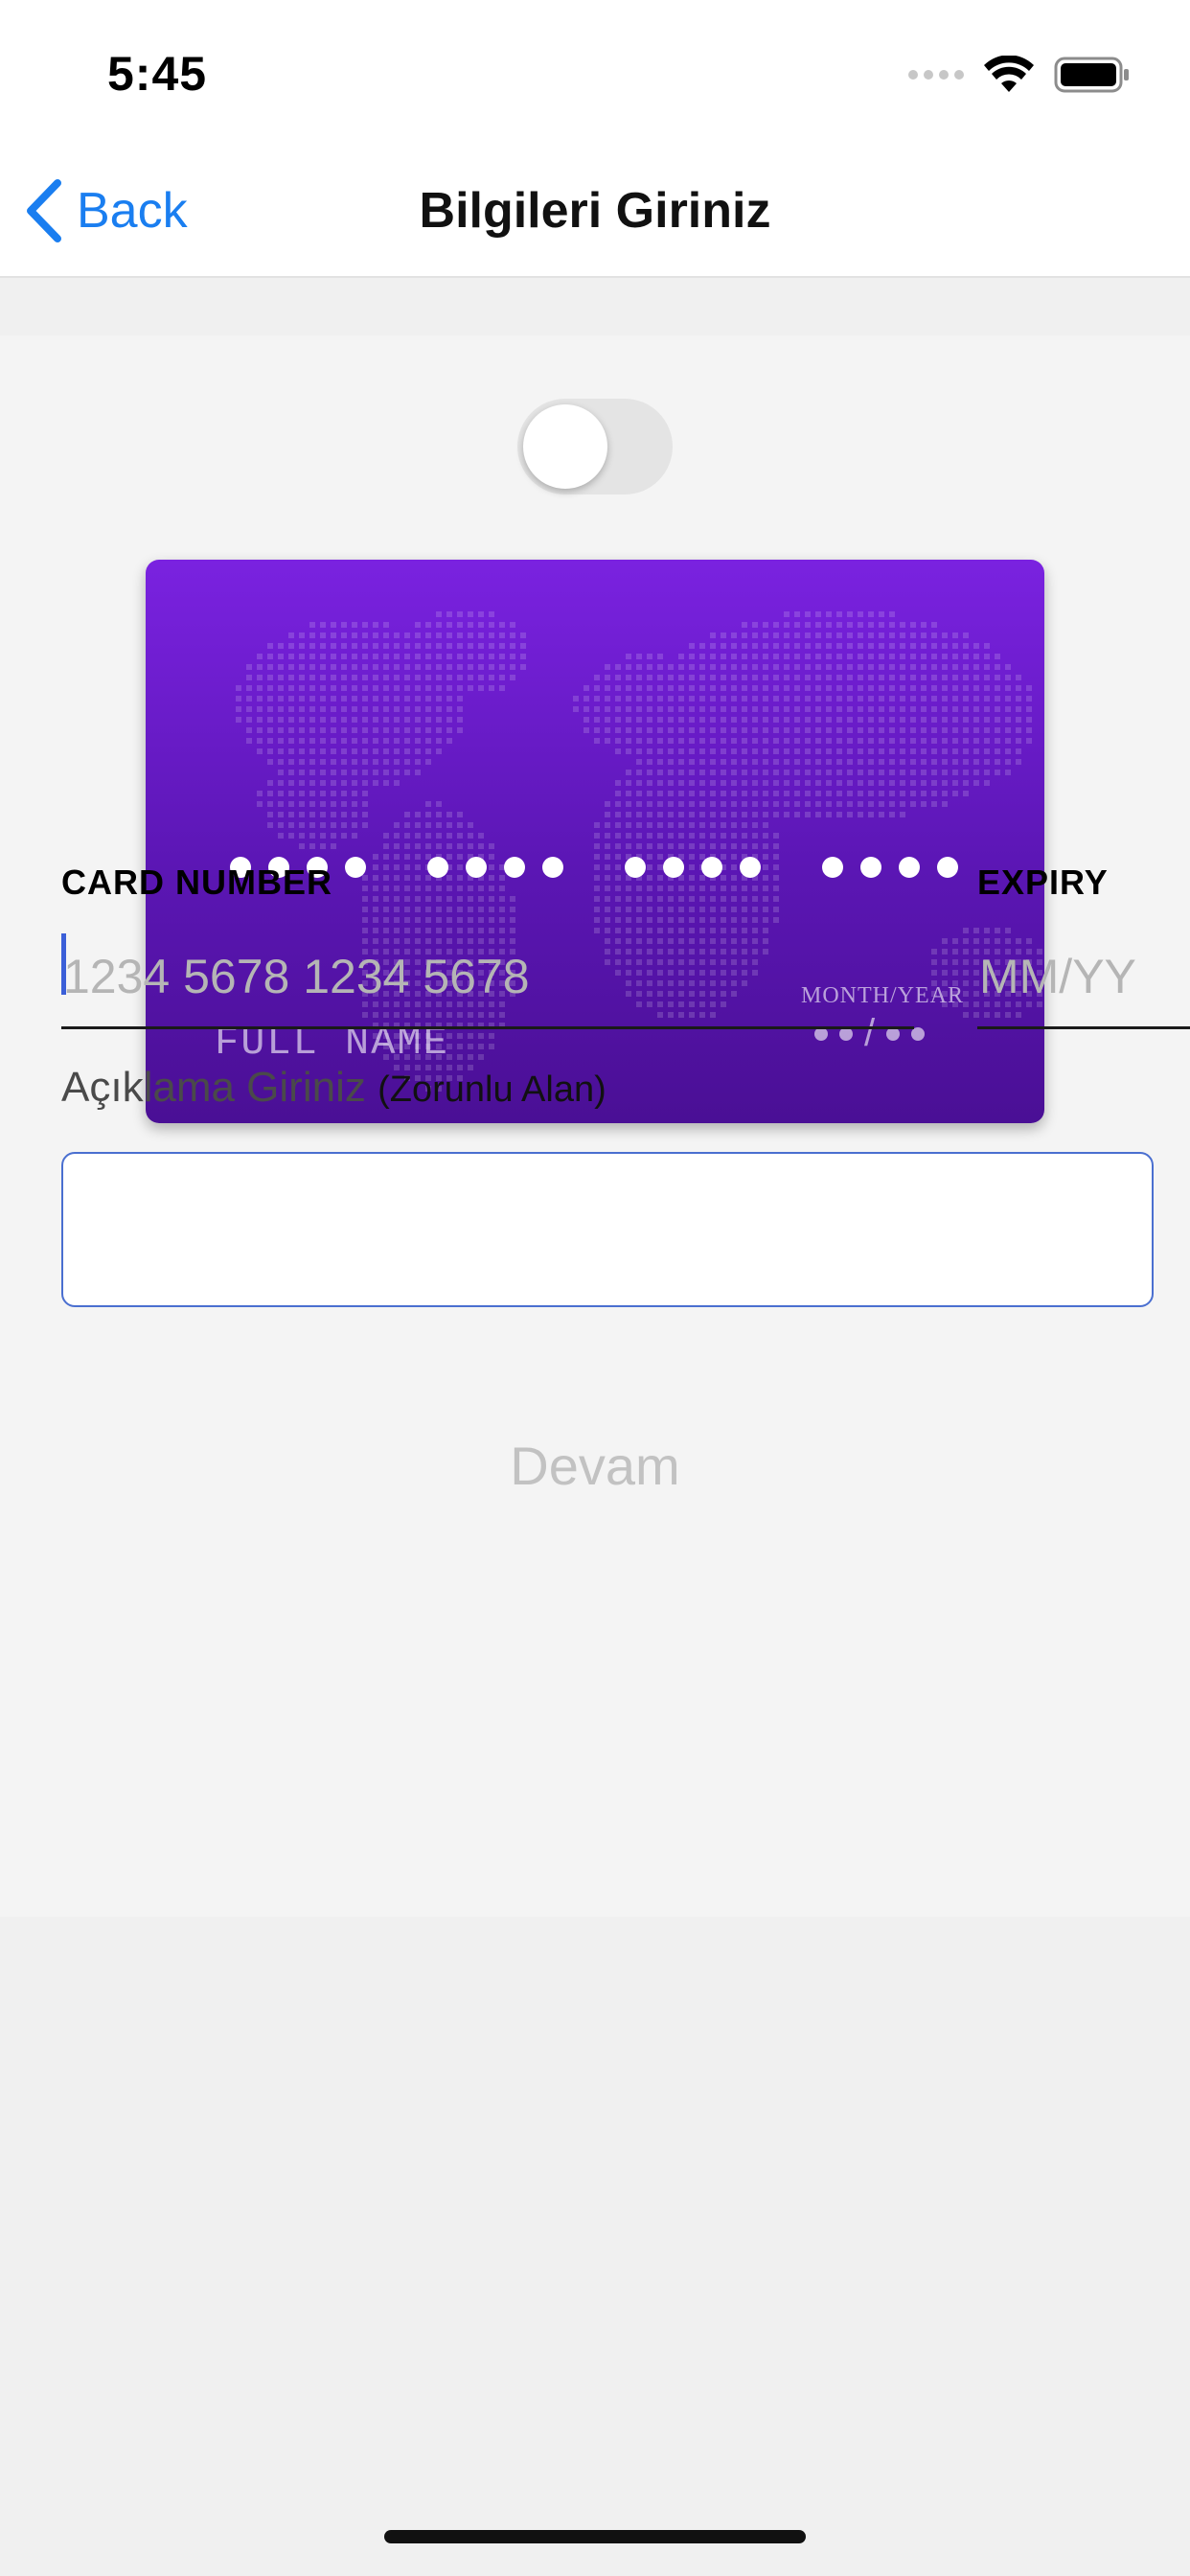 Image resolution: width=1190 pixels, height=2576 pixels. Describe the element at coordinates (64, 964) in the screenshot. I see `text-cursor` at that location.